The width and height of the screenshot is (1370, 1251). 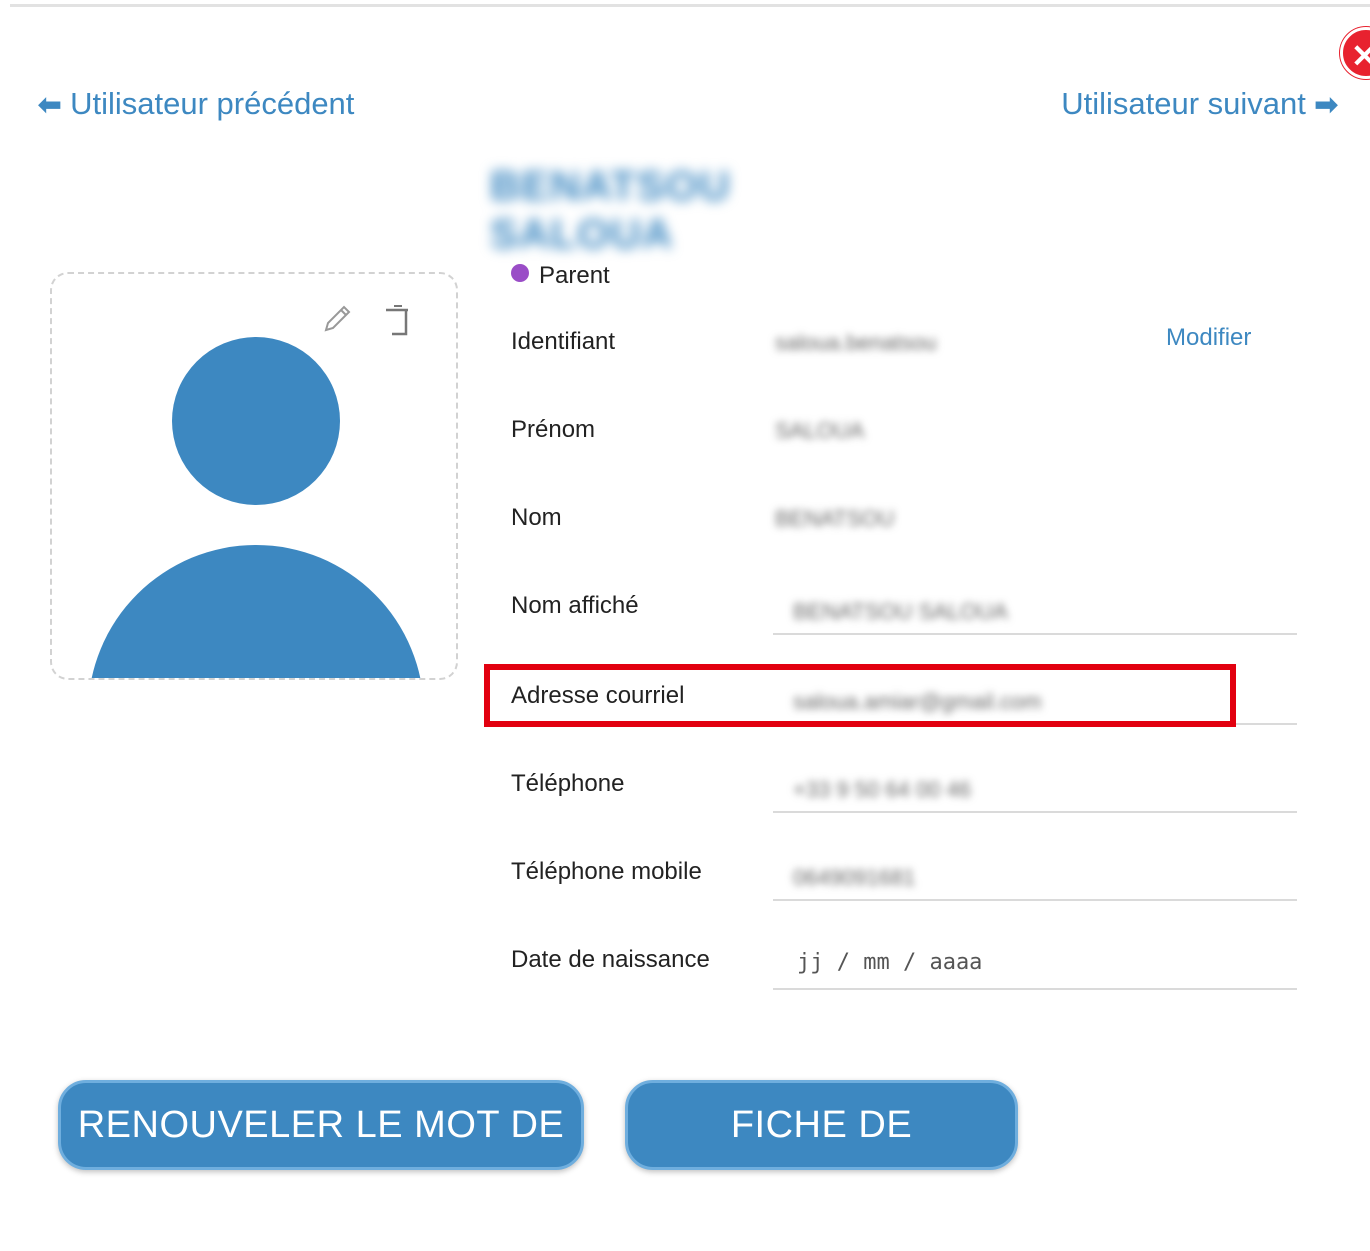 What do you see at coordinates (575, 605) in the screenshot?
I see `nom-affiche-label: Nom affiché` at bounding box center [575, 605].